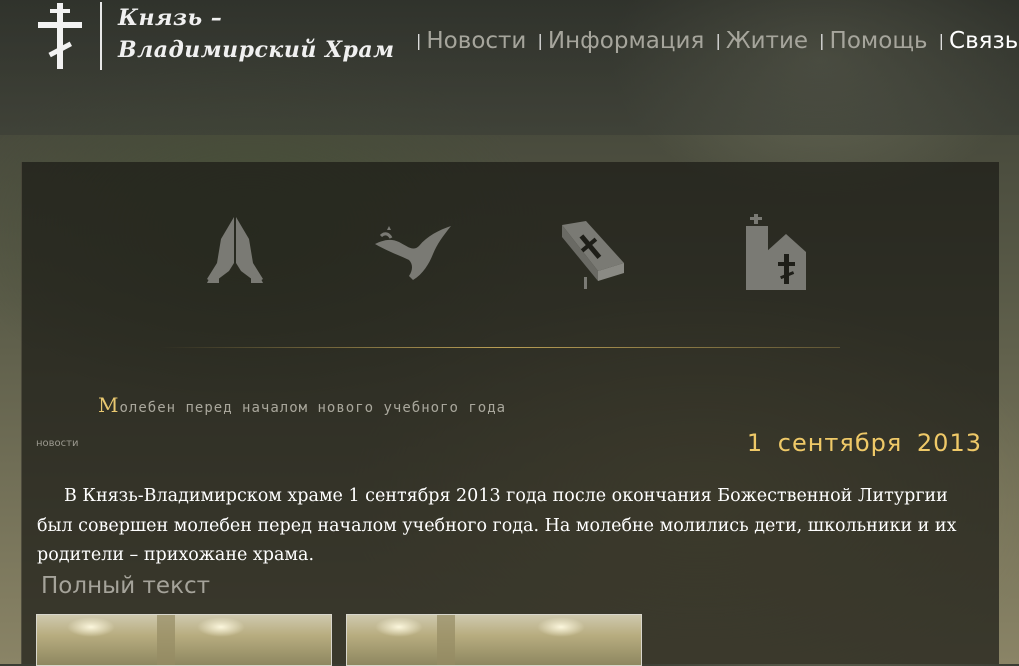 The height and width of the screenshot is (666, 1019). Describe the element at coordinates (593, 255) in the screenshot. I see `bible-icon` at that location.